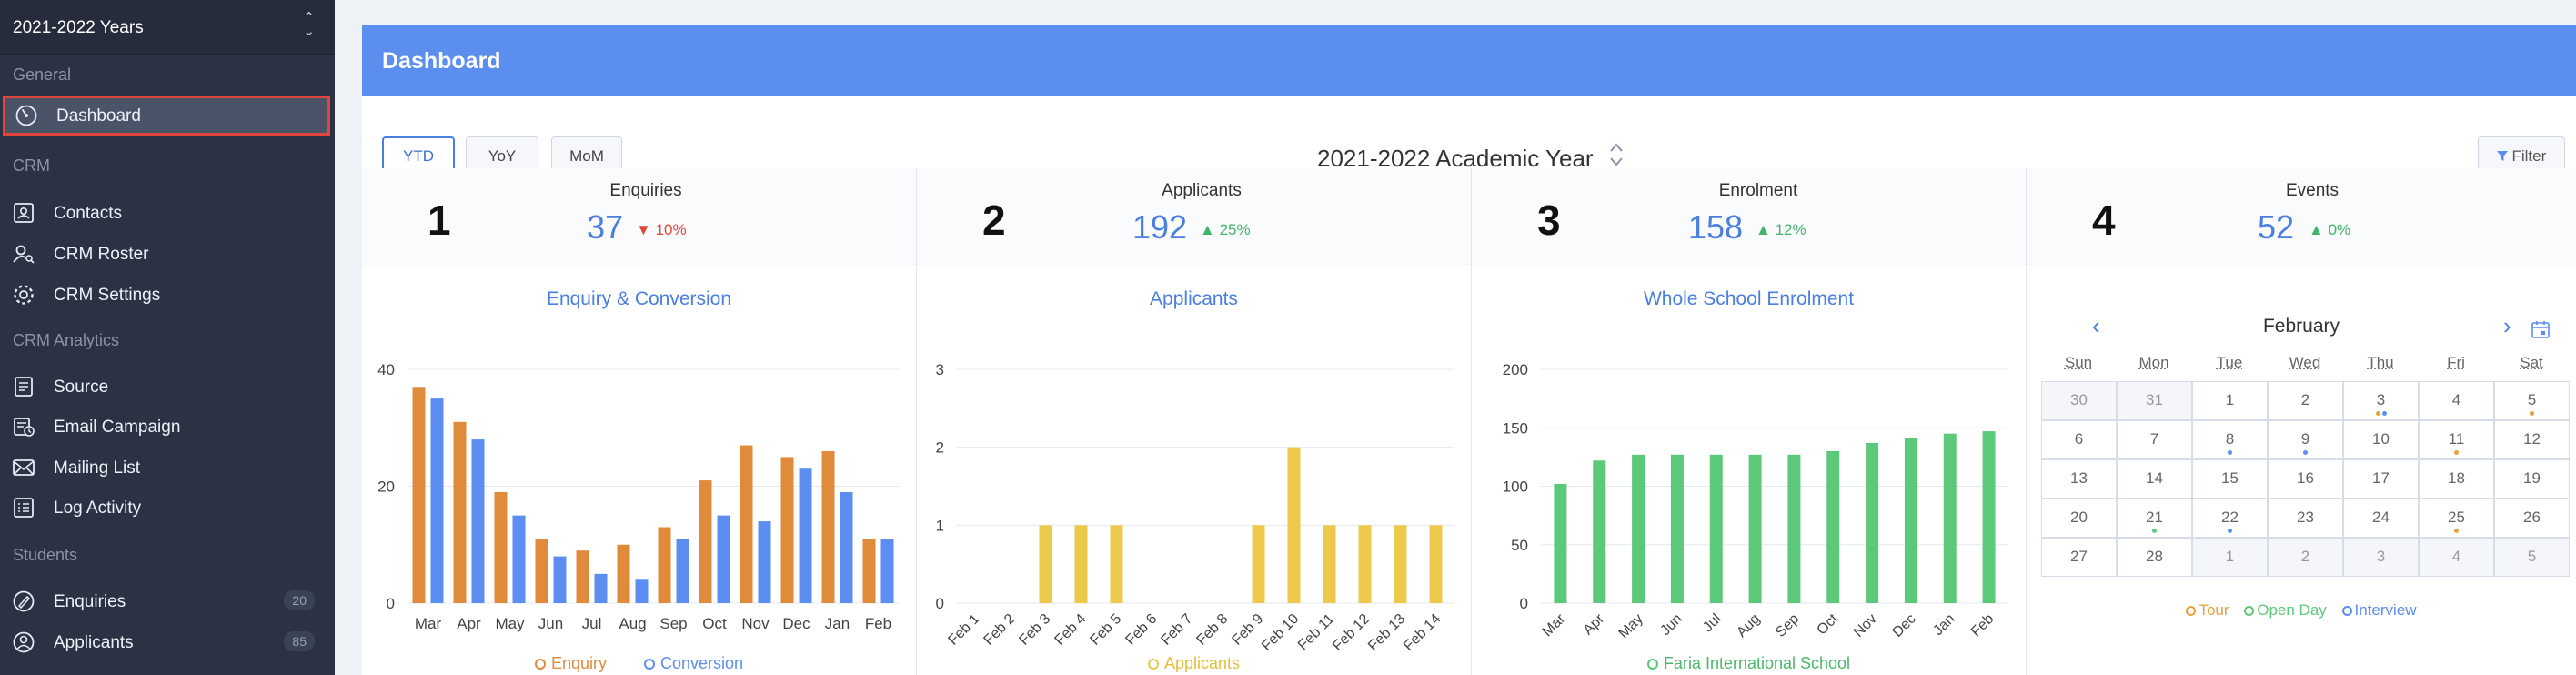 The image size is (2576, 675). I want to click on calendar-day: 30, so click(2079, 400).